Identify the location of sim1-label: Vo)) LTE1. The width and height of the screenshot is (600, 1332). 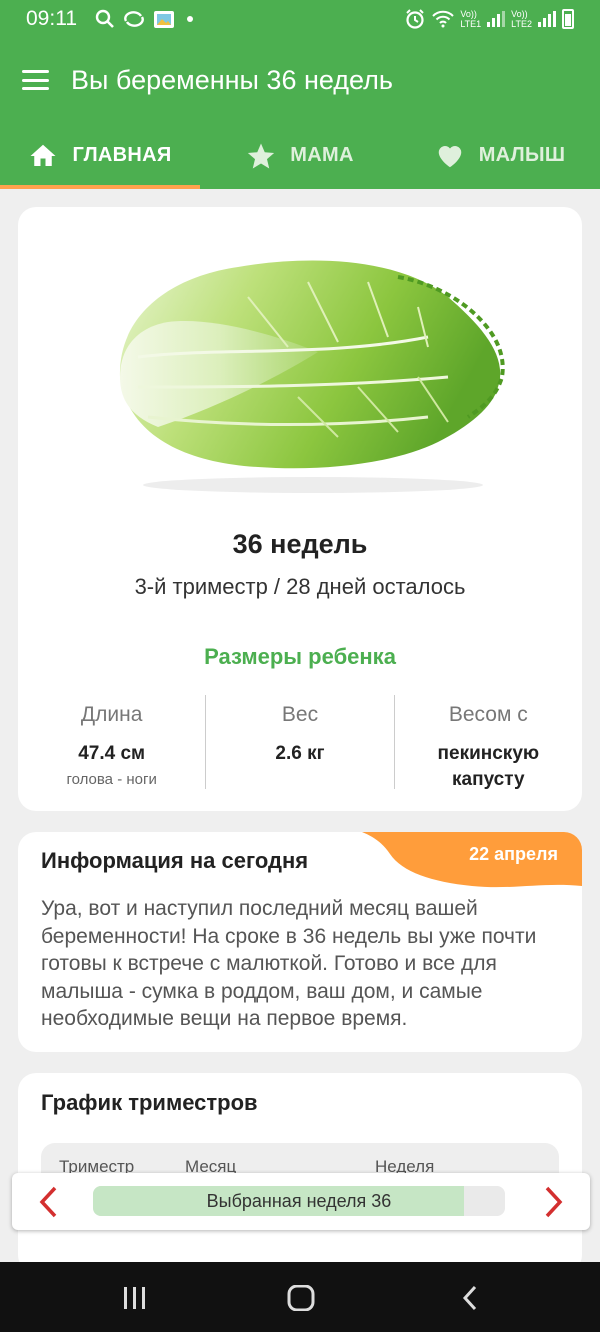
(471, 19).